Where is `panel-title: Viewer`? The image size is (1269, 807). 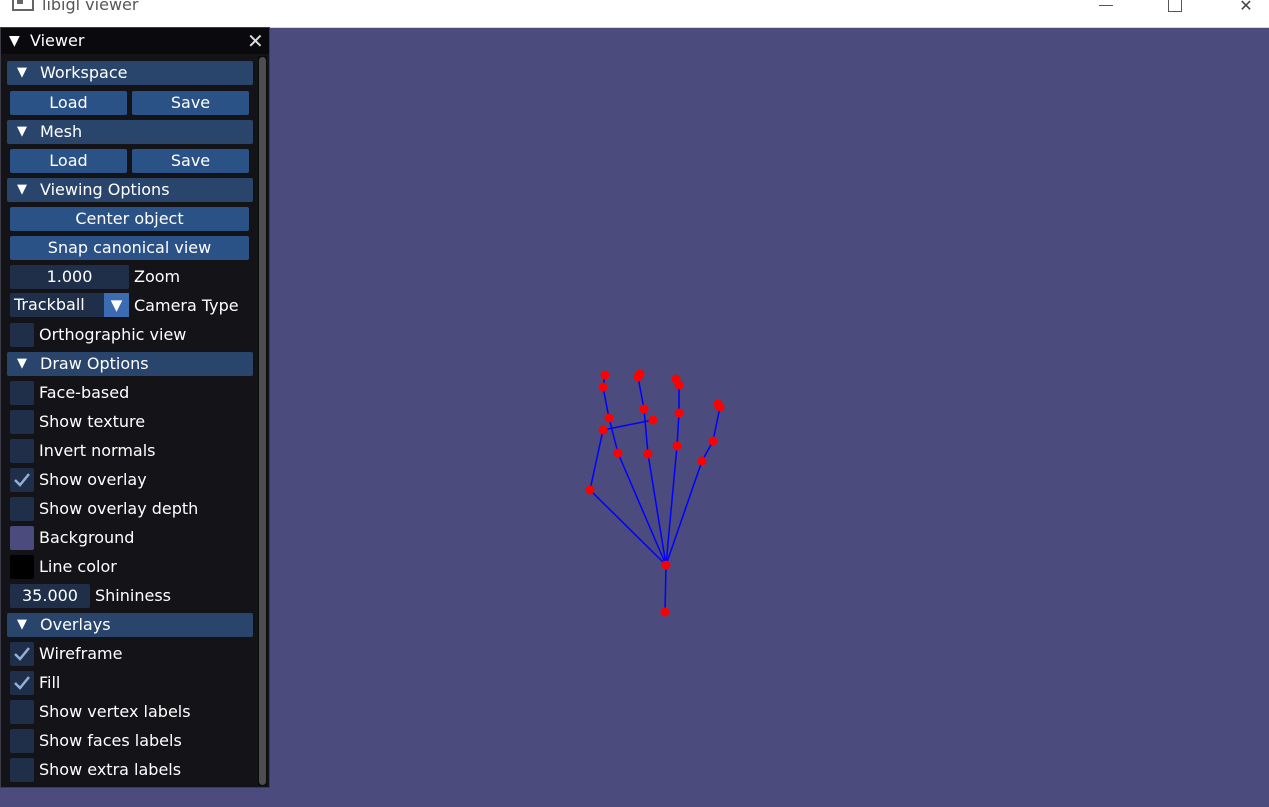 panel-title: Viewer is located at coordinates (57, 40).